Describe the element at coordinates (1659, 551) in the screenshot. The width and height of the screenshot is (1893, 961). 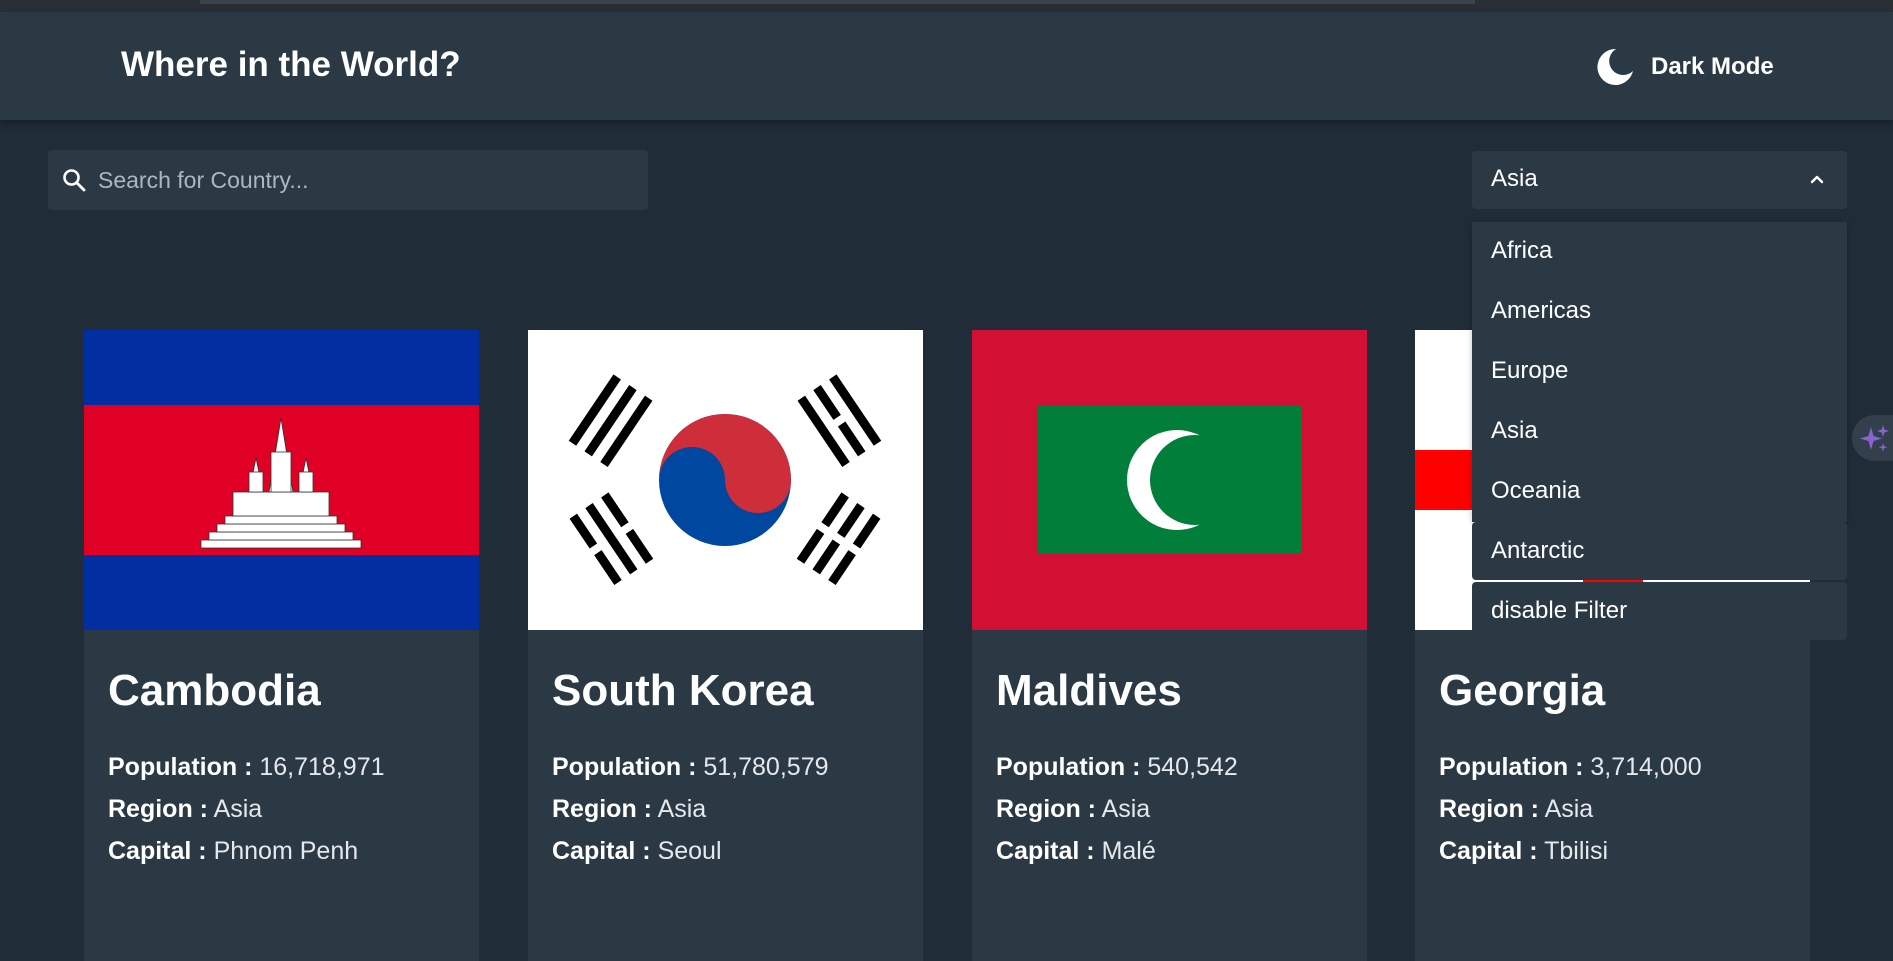
I see `region-option-antarctic: Antarctic` at that location.